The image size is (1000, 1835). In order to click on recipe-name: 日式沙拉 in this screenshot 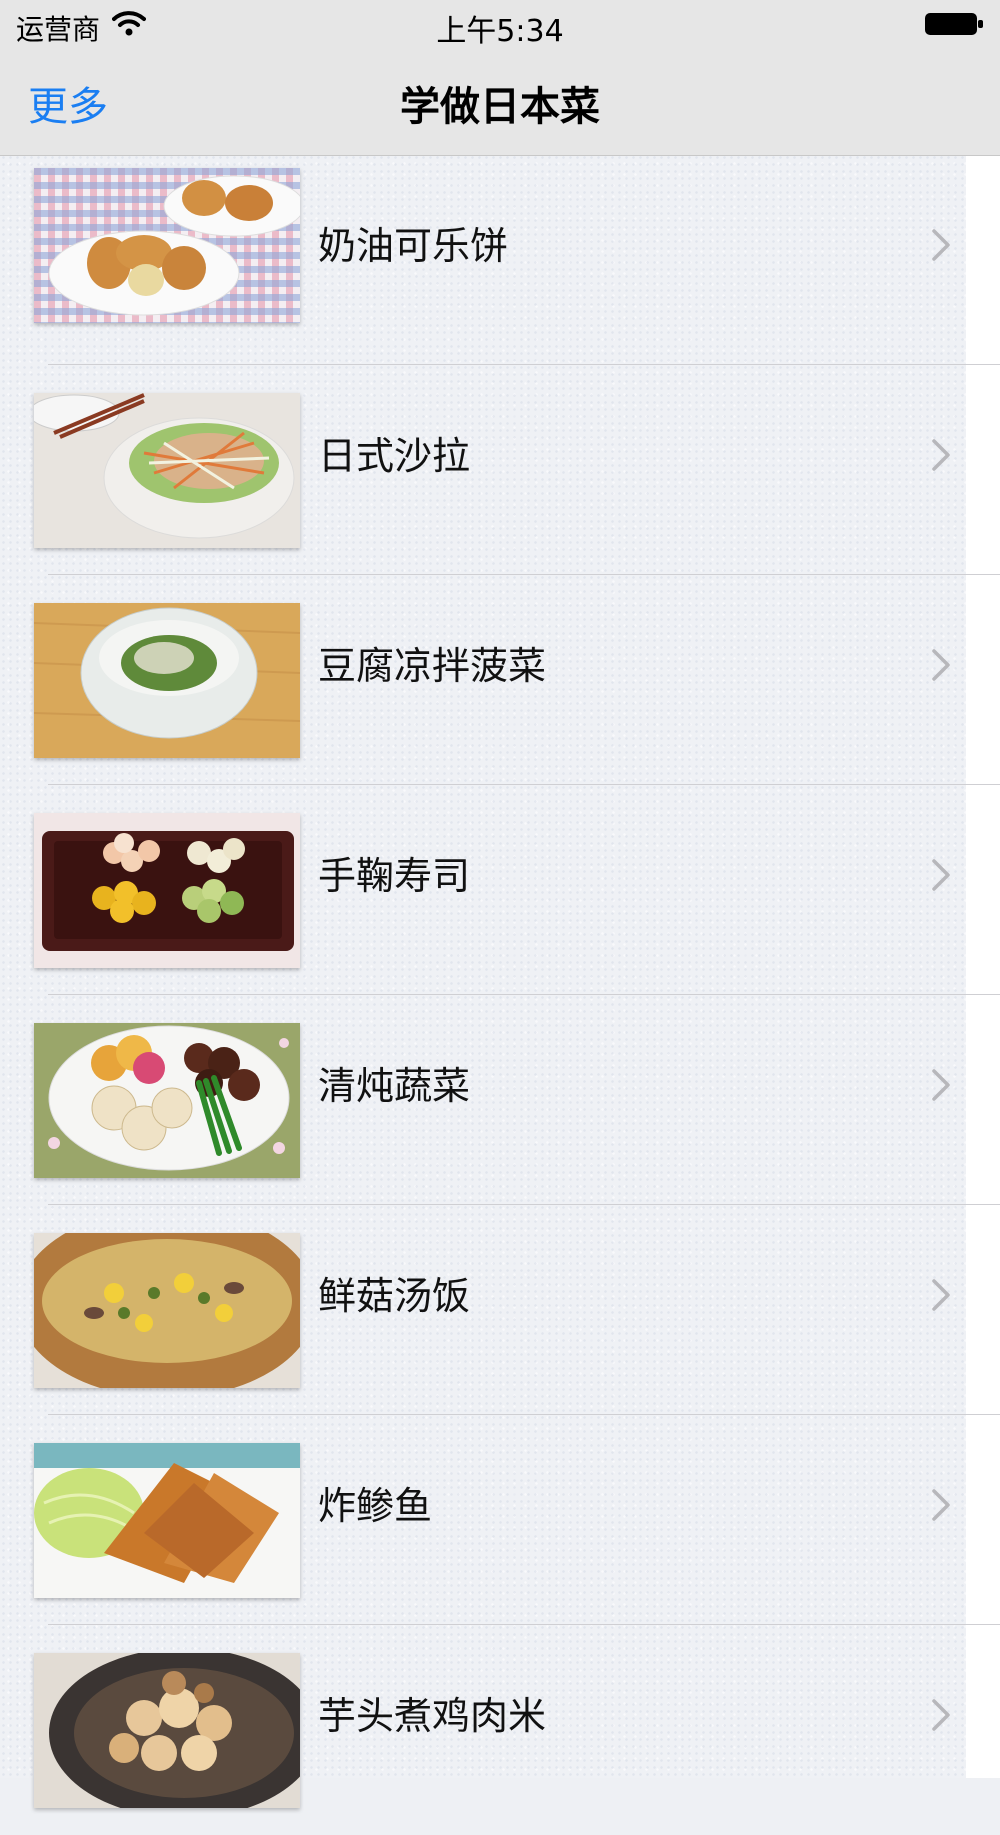, I will do `click(394, 456)`.